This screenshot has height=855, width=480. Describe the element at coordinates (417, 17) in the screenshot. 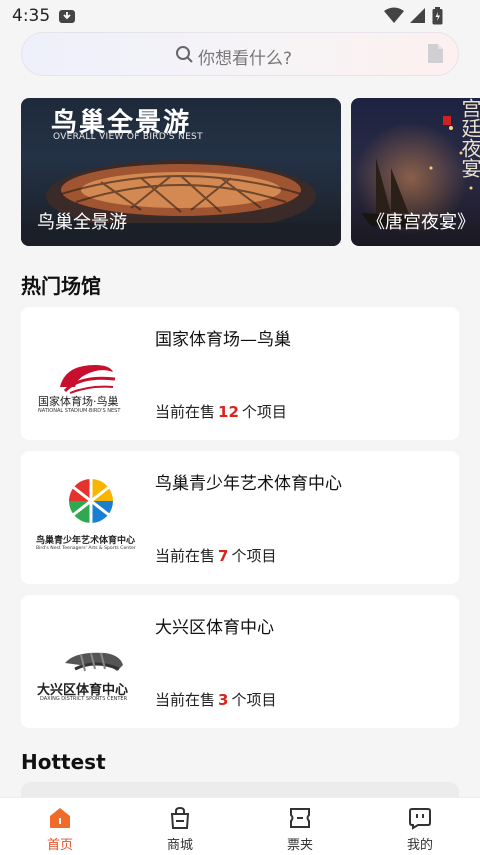

I see `signal-icon` at that location.